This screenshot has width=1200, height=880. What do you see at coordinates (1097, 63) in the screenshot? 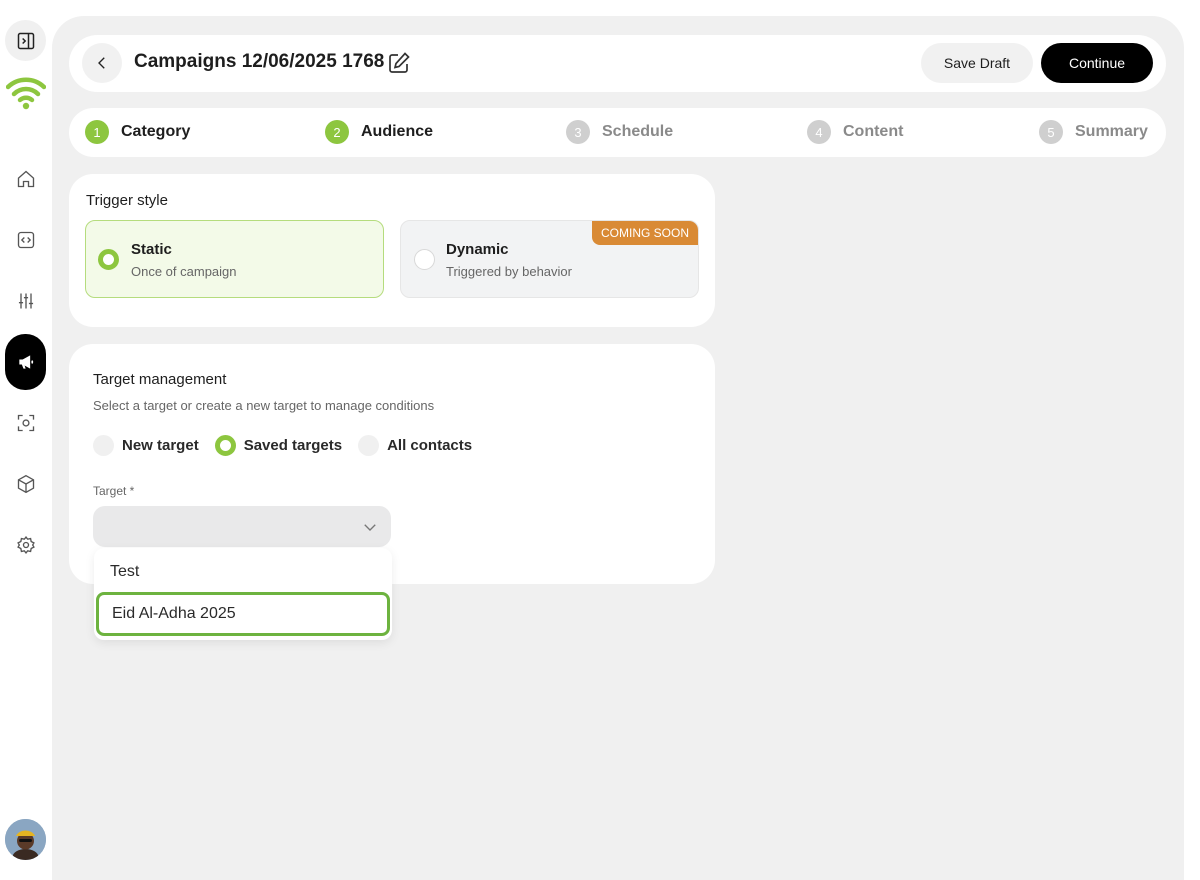
I see `continue-button: Continue` at bounding box center [1097, 63].